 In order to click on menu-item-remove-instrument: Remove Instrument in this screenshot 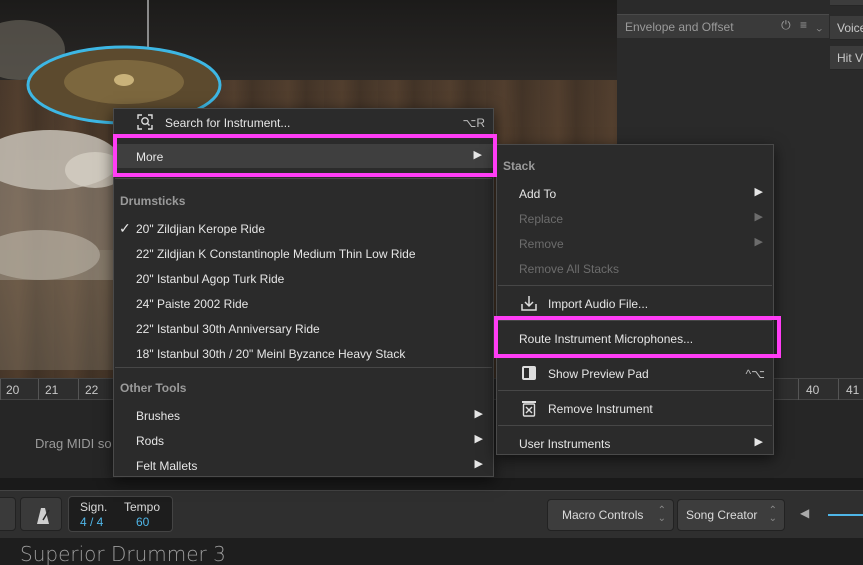, I will do `click(635, 408)`.